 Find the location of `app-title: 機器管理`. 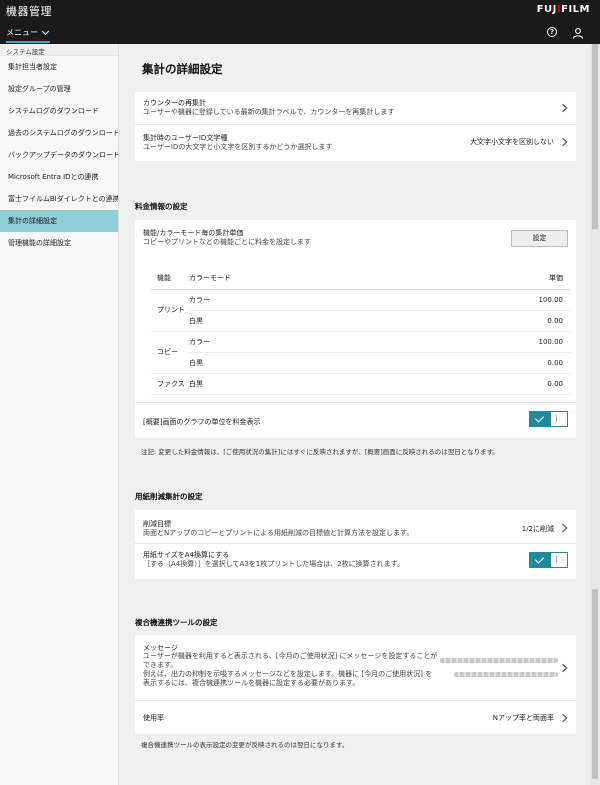

app-title: 機器管理 is located at coordinates (29, 11).